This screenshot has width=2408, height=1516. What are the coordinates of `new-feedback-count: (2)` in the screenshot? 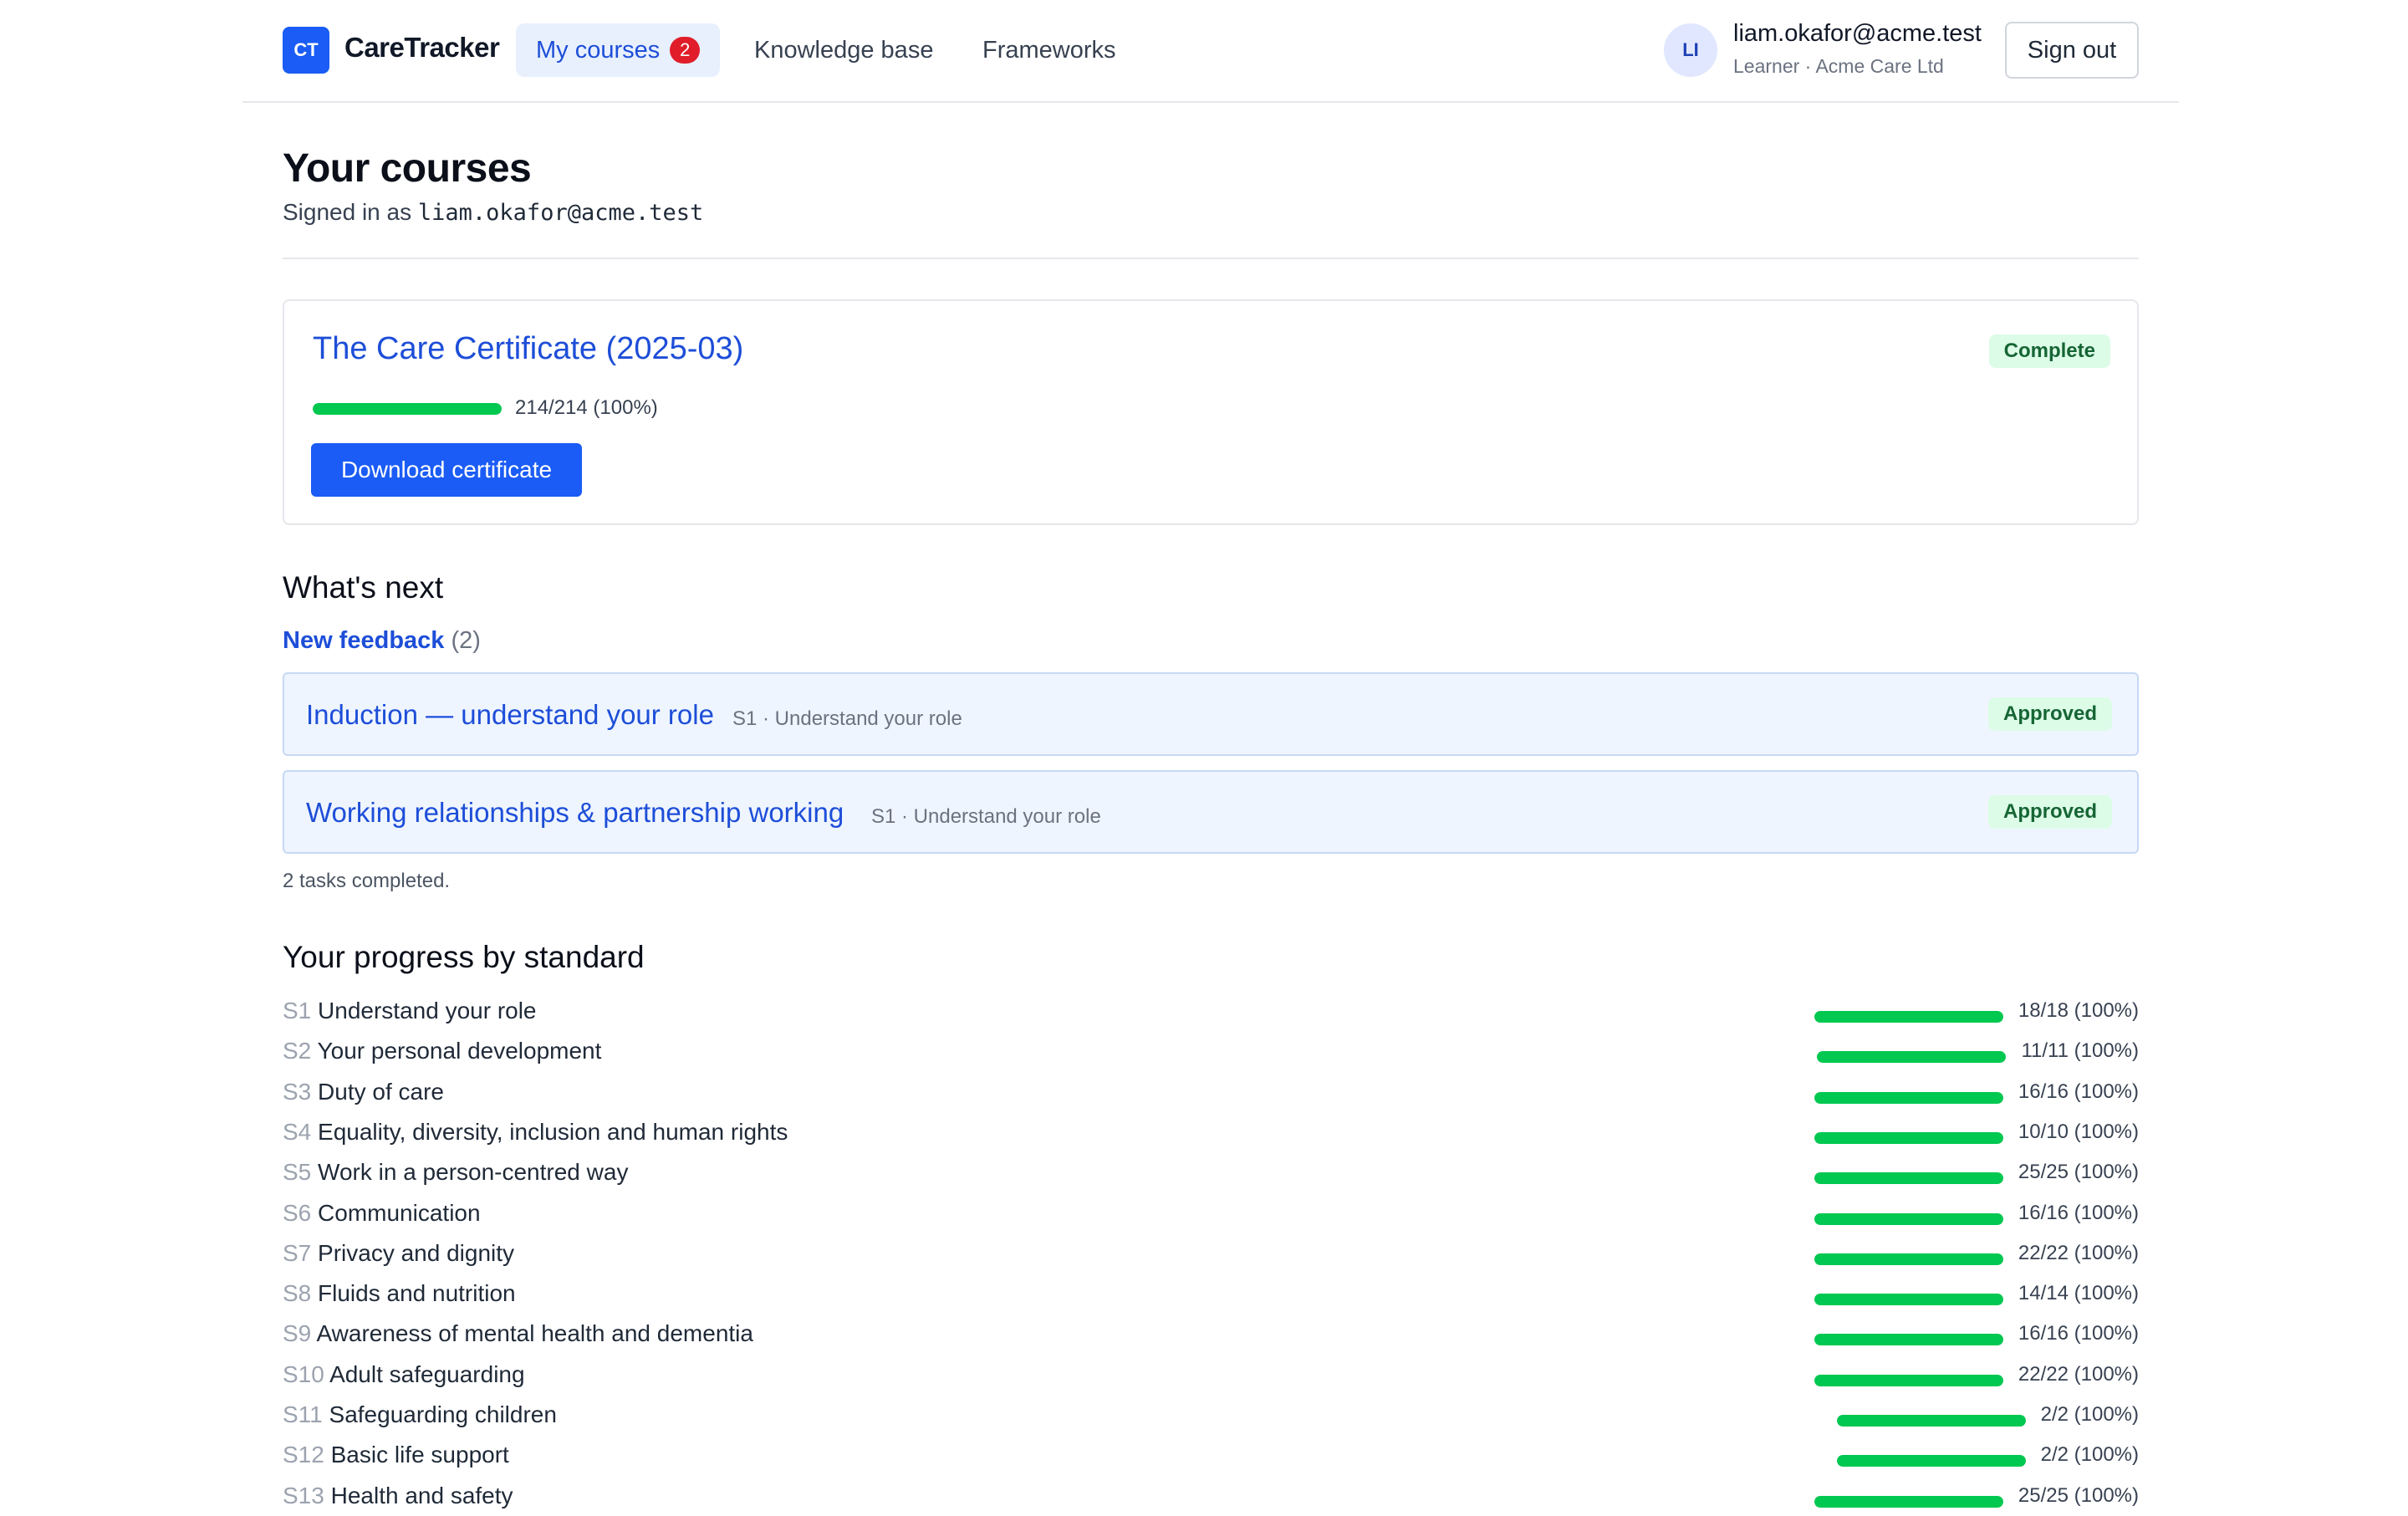 It's located at (466, 640).